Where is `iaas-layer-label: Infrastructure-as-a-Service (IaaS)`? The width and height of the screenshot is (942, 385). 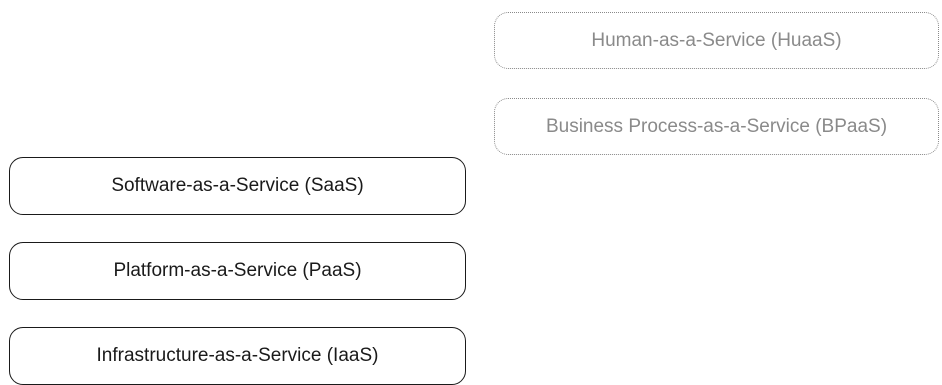
iaas-layer-label: Infrastructure-as-a-Service (IaaS) is located at coordinates (237, 355).